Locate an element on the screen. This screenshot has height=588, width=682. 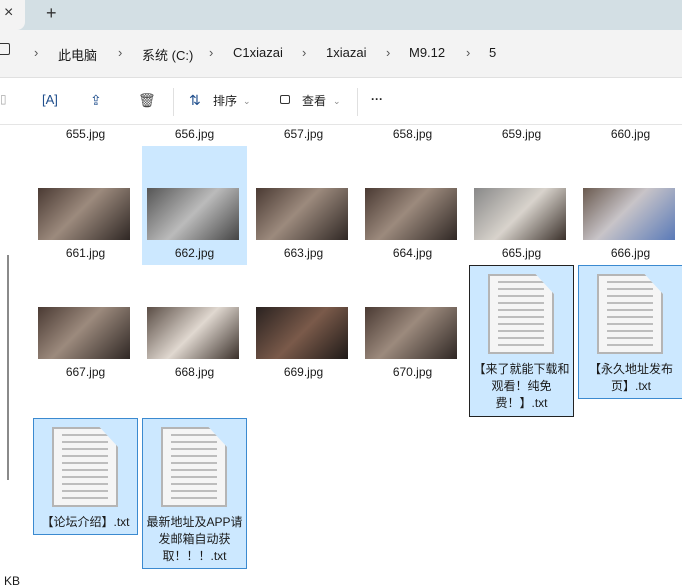
file-item: 657.jpg is located at coordinates (303, 135).